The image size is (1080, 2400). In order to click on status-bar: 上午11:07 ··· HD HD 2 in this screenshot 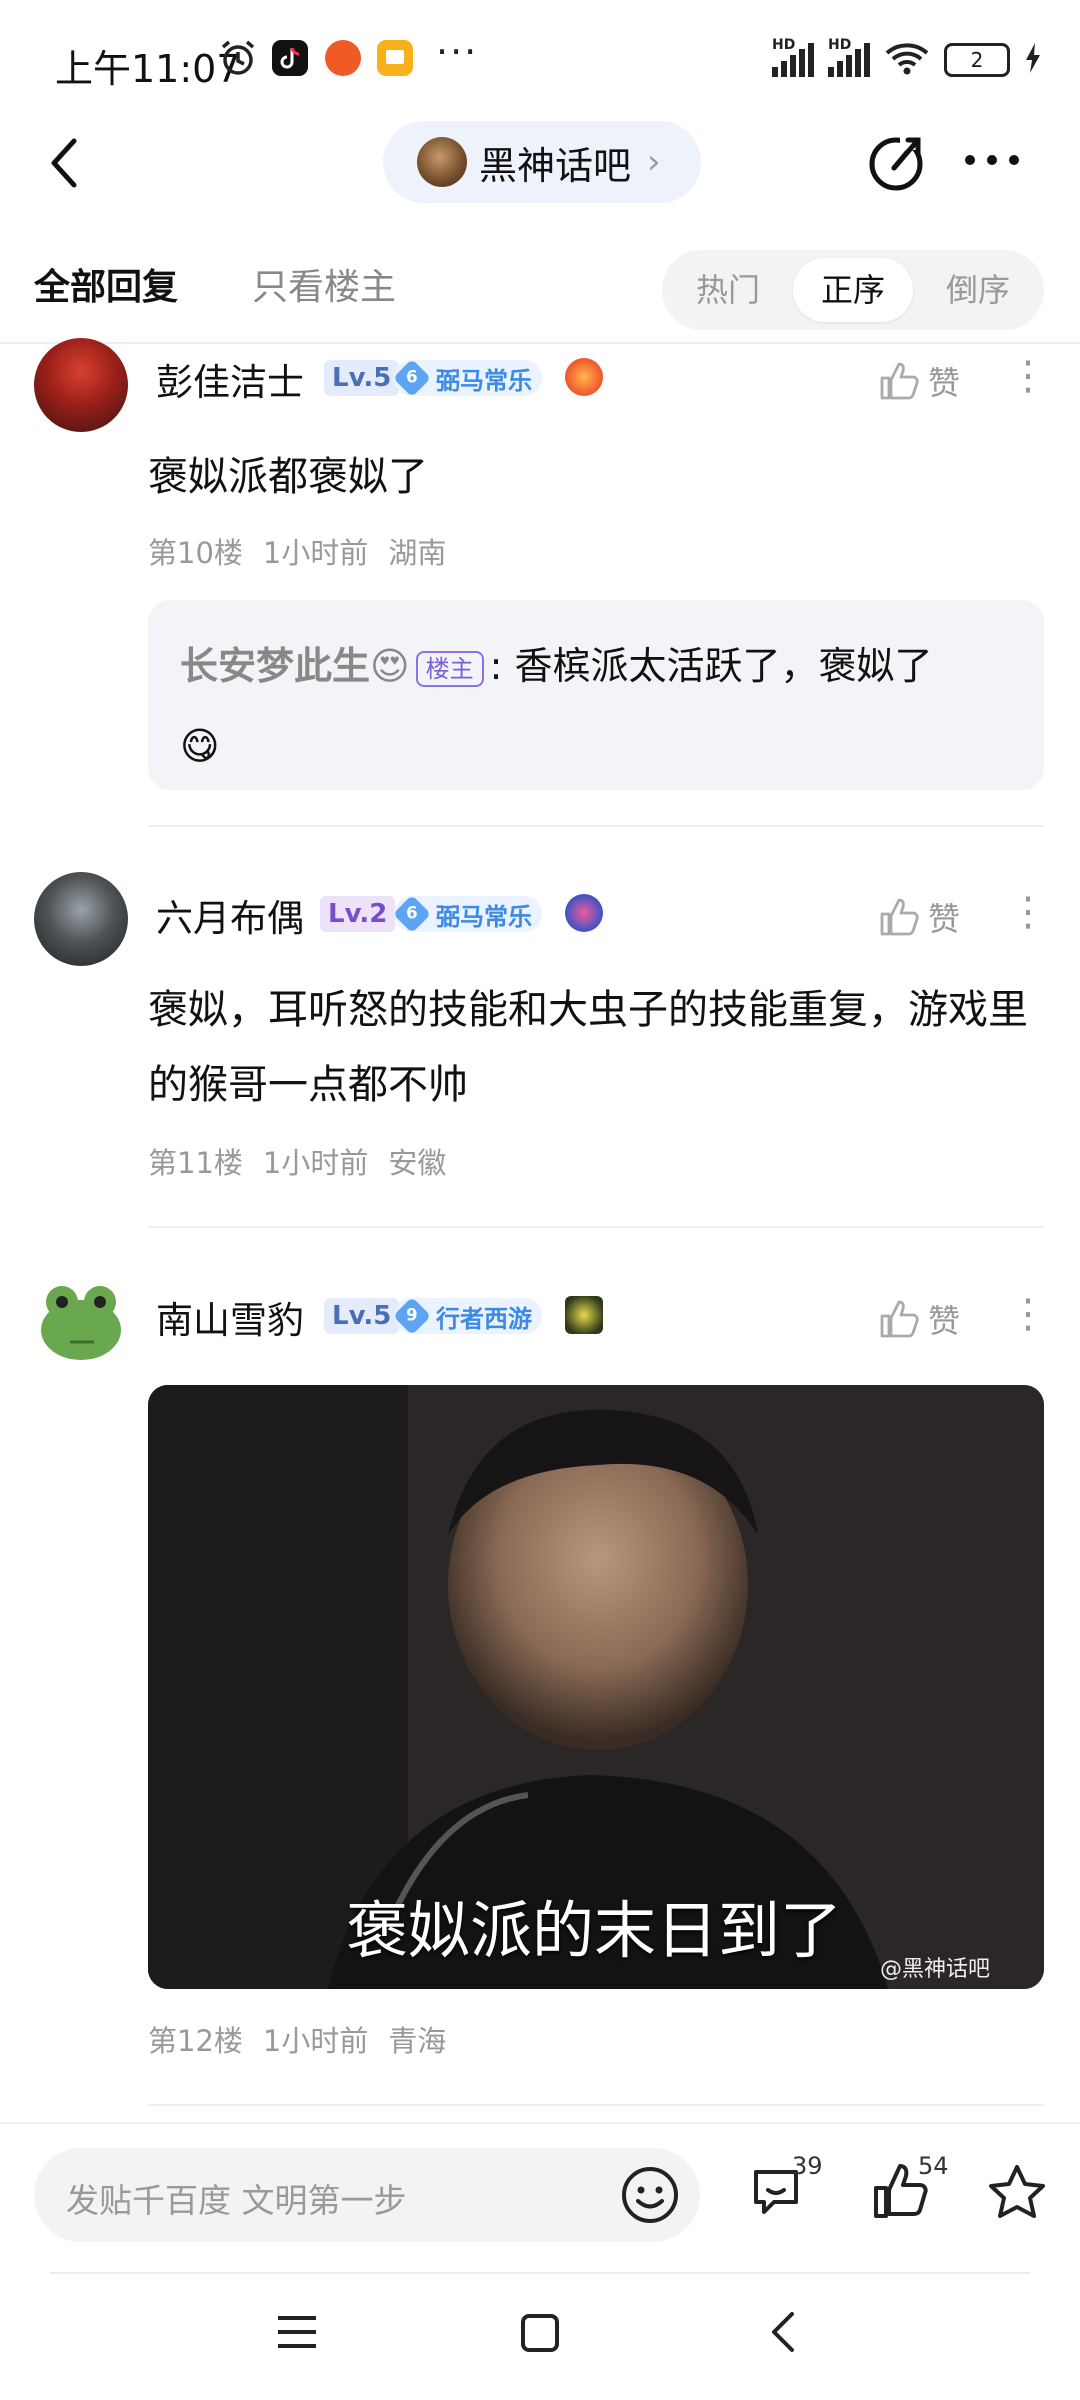, I will do `click(540, 60)`.